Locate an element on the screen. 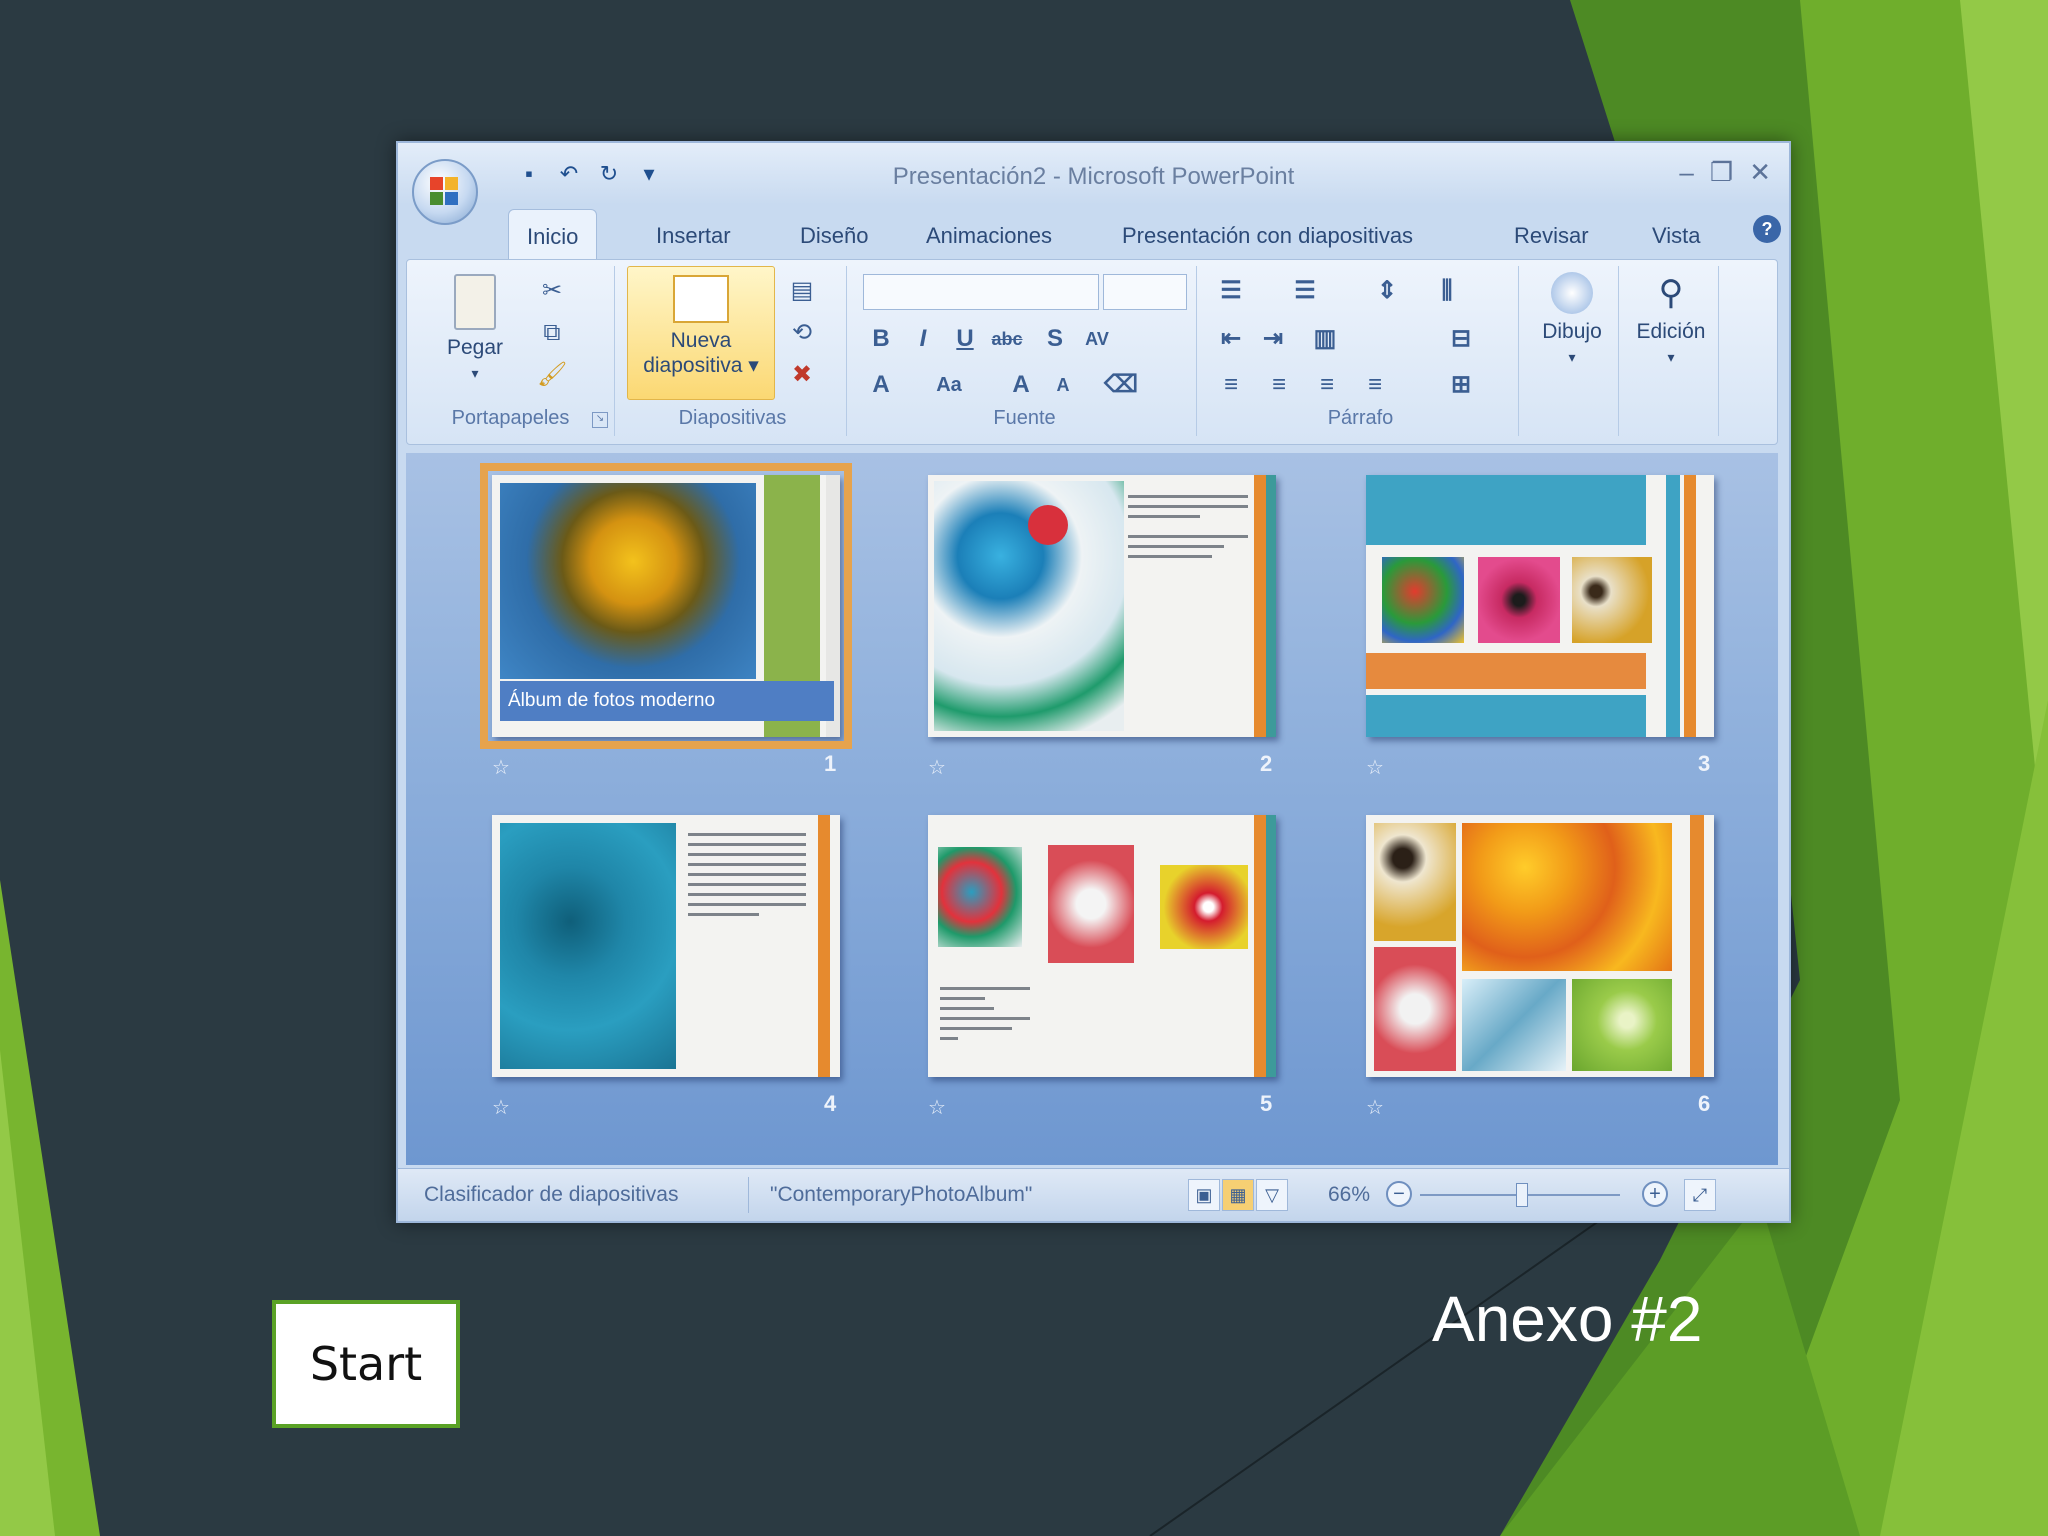 The height and width of the screenshot is (1536, 2048). slide-number-5: 5 is located at coordinates (1266, 1103).